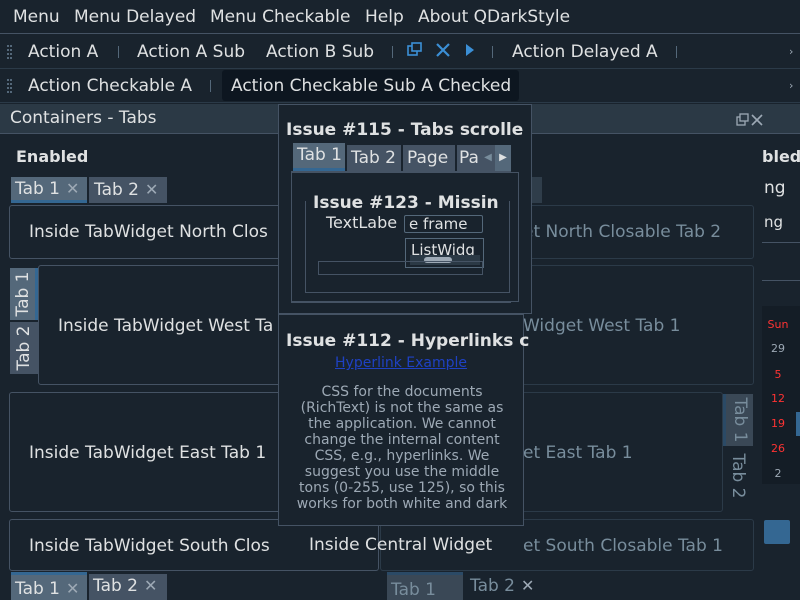 This screenshot has width=800, height=600. I want to click on action-delayed-a-button: Action Delayed A, so click(585, 52).